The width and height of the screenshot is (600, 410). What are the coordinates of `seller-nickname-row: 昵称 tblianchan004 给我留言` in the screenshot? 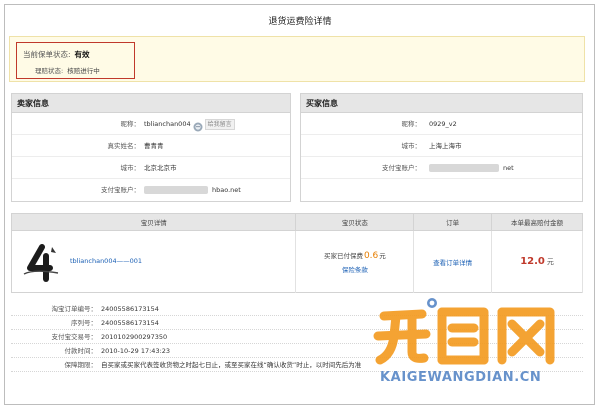 It's located at (151, 124).